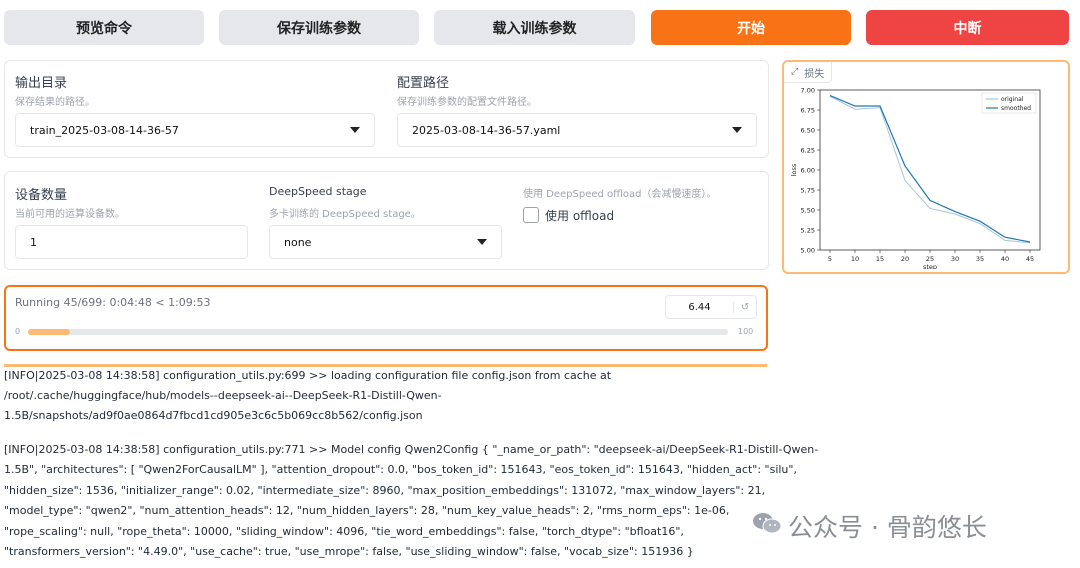 The image size is (1080, 568). I want to click on progress-value: 6.44, so click(699, 307).